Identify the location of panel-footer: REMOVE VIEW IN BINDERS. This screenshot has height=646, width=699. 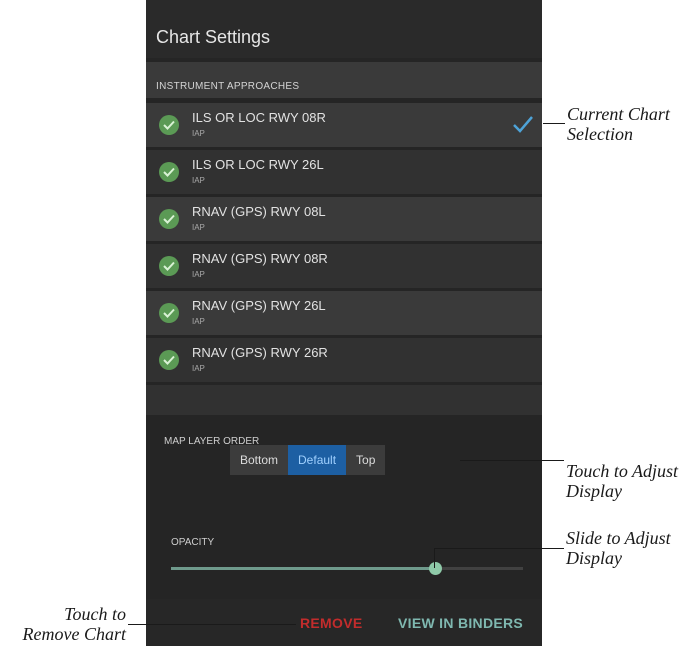
(344, 622).